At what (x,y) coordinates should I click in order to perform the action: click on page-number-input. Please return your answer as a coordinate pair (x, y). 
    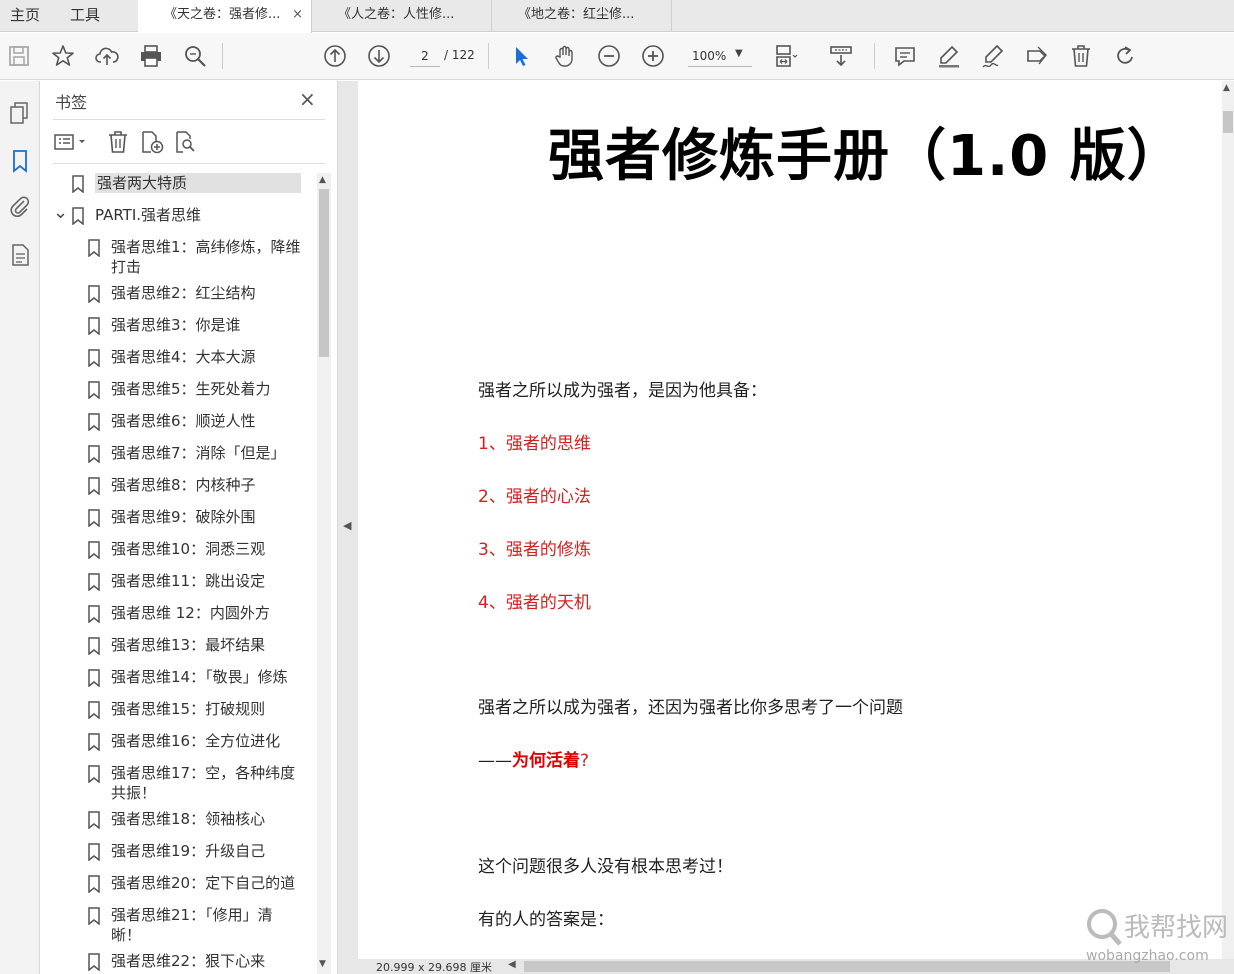
    Looking at the image, I should click on (425, 56).